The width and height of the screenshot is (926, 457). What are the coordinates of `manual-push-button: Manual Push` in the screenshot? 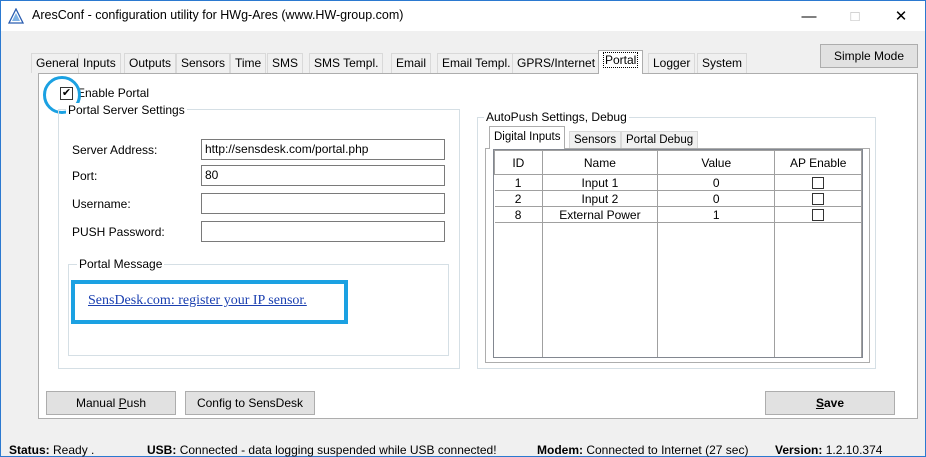 It's located at (111, 403).